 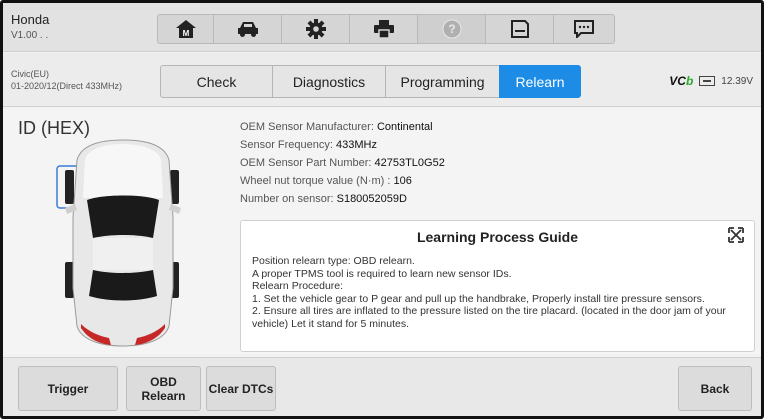 What do you see at coordinates (329, 81) in the screenshot?
I see `tab-diagnostics: Diagnostics` at bounding box center [329, 81].